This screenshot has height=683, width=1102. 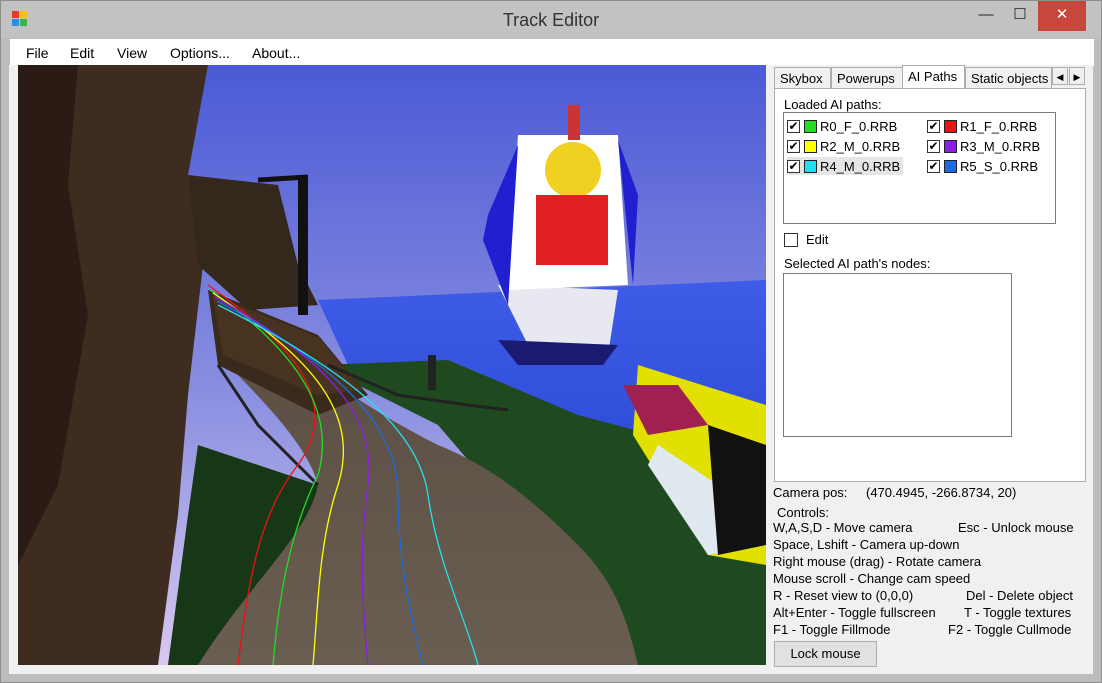 I want to click on path-name: R5_S_0.RRB, so click(x=999, y=166).